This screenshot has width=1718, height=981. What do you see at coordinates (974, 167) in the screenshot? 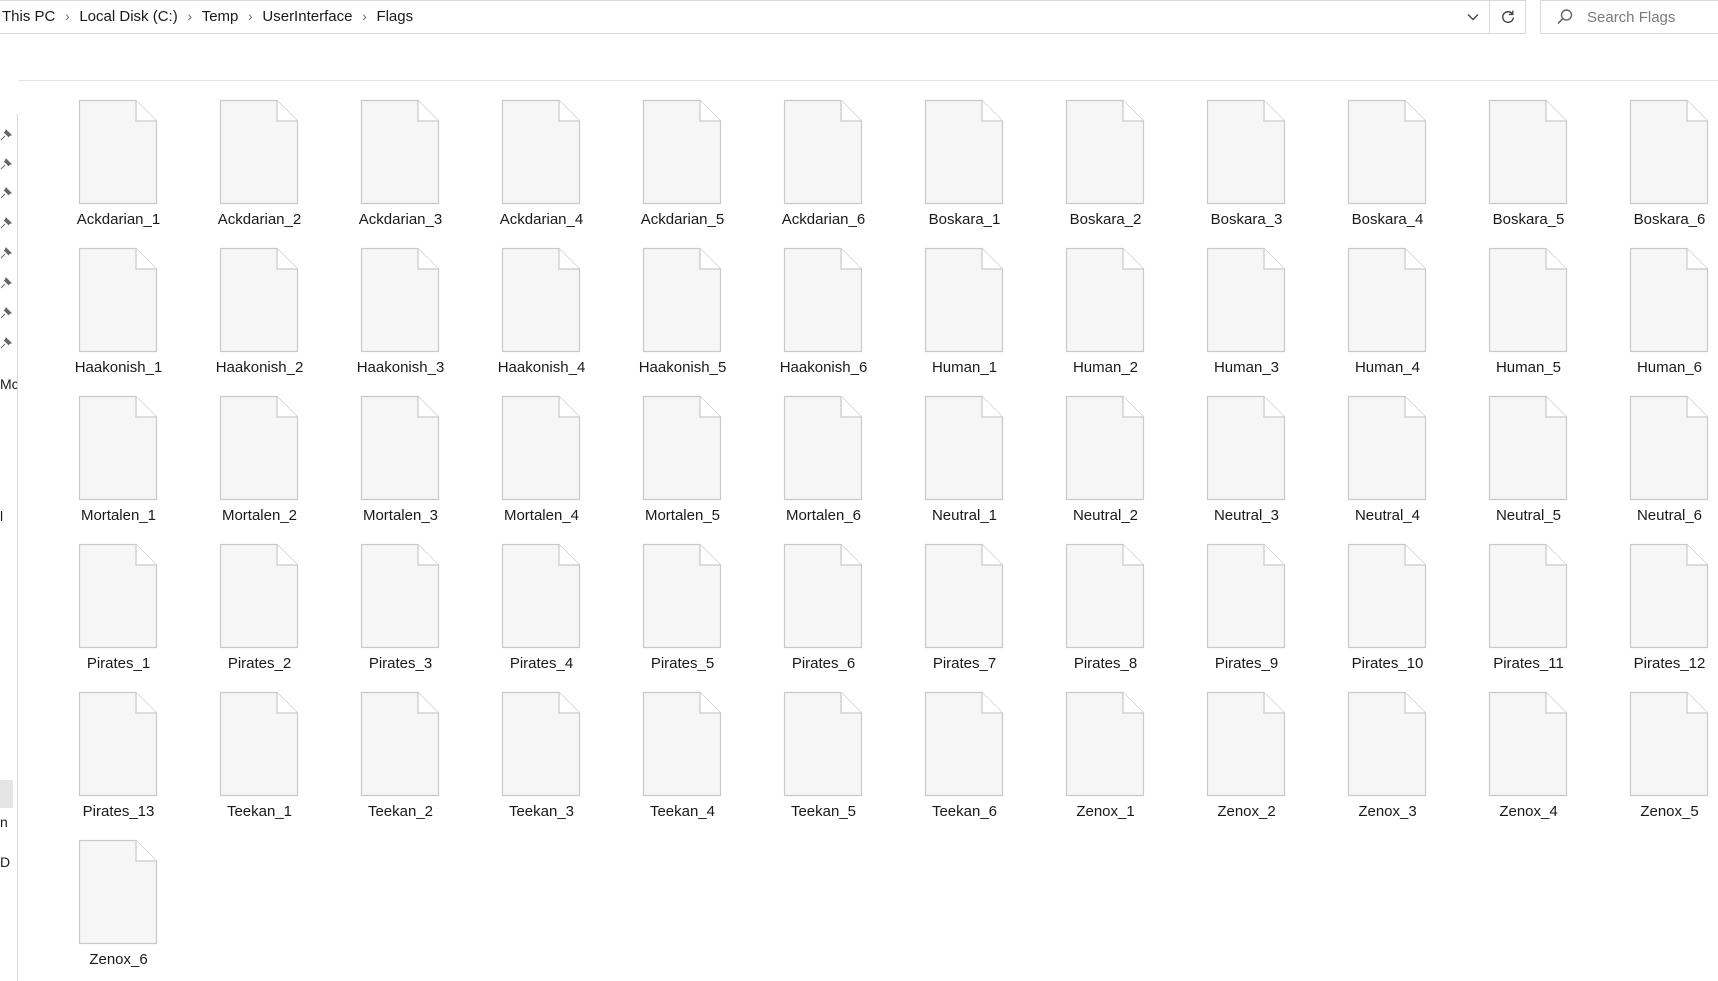
I see `file-item: Boskara_1` at bounding box center [974, 167].